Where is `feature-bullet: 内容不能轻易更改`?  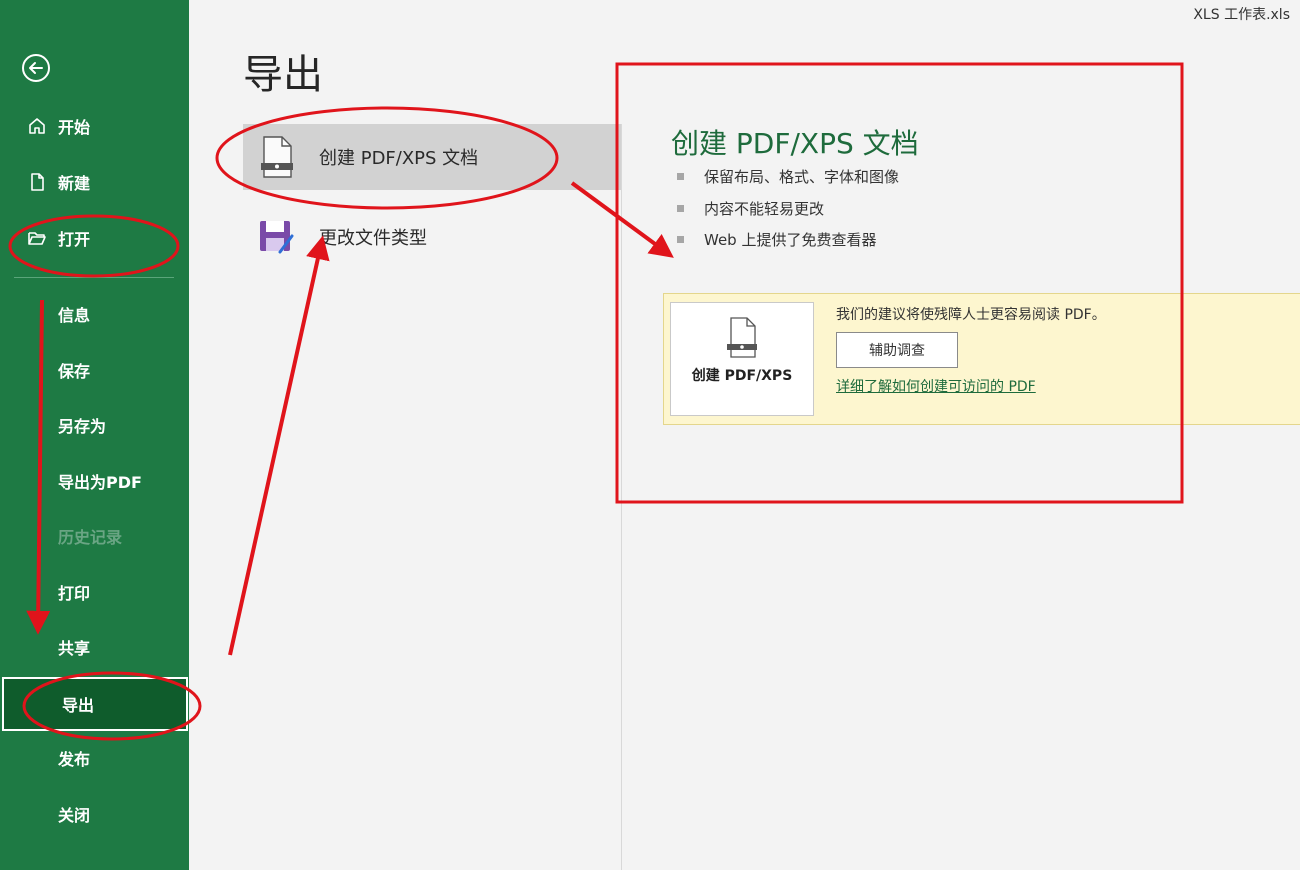 feature-bullet: 内容不能轻易更改 is located at coordinates (750, 208).